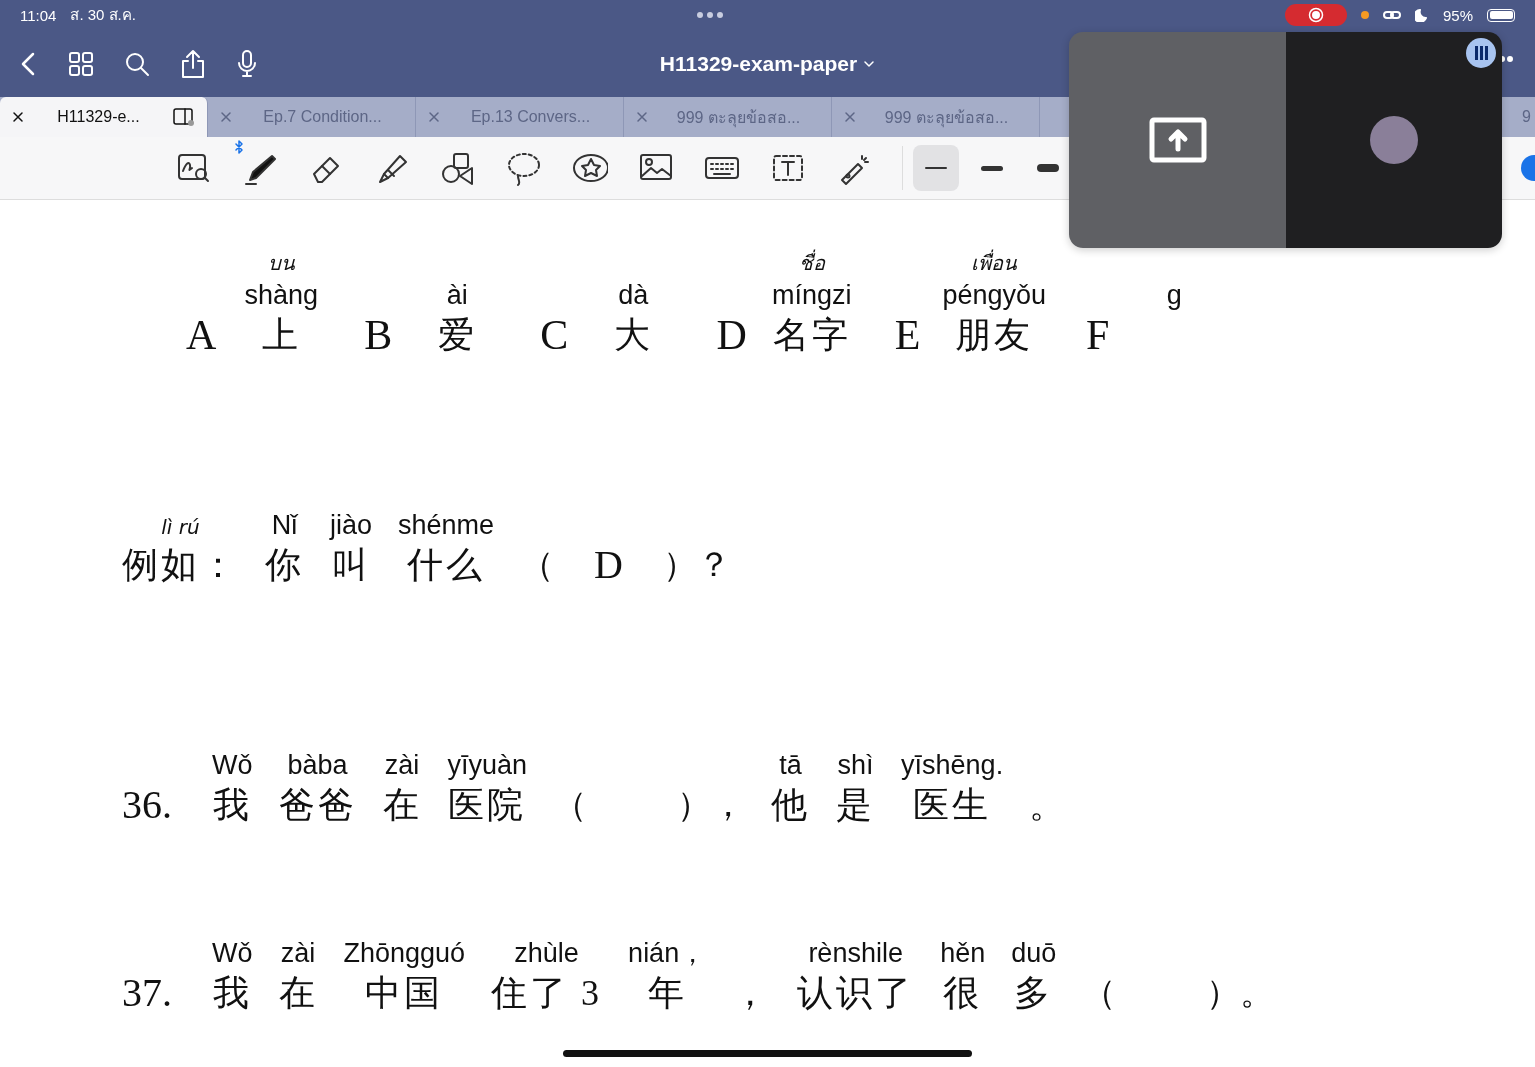 The image size is (1535, 1067). What do you see at coordinates (790, 765) in the screenshot?
I see `pinyin-text: tā` at bounding box center [790, 765].